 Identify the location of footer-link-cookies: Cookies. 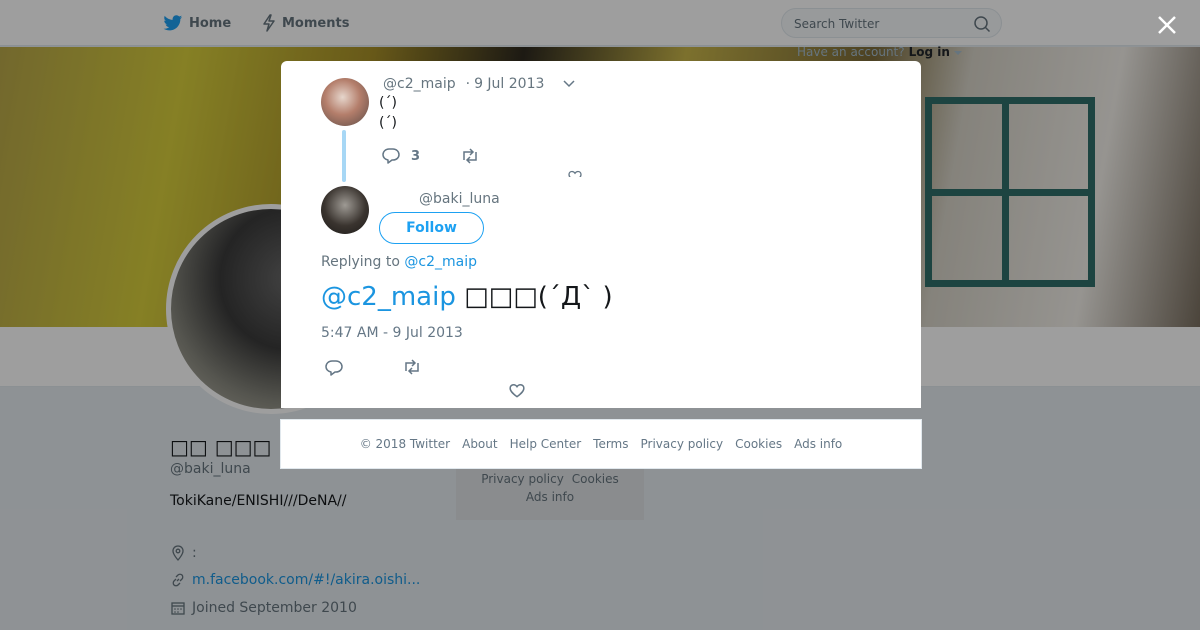
(758, 444).